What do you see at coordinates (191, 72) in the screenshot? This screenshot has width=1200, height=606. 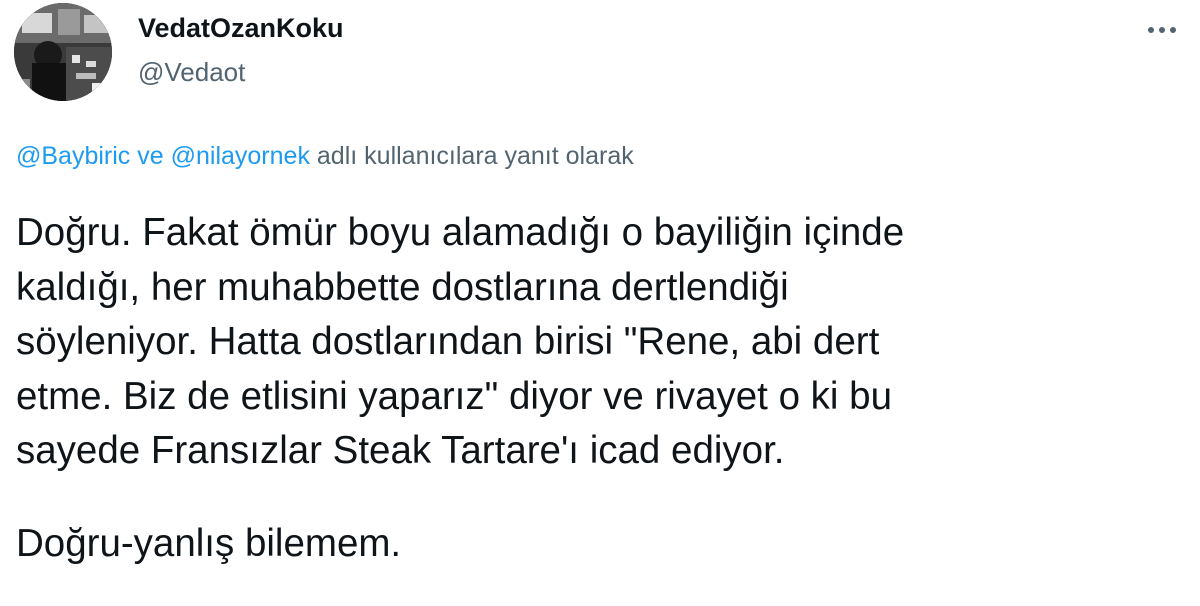 I see `author-handle: @Vedaot` at bounding box center [191, 72].